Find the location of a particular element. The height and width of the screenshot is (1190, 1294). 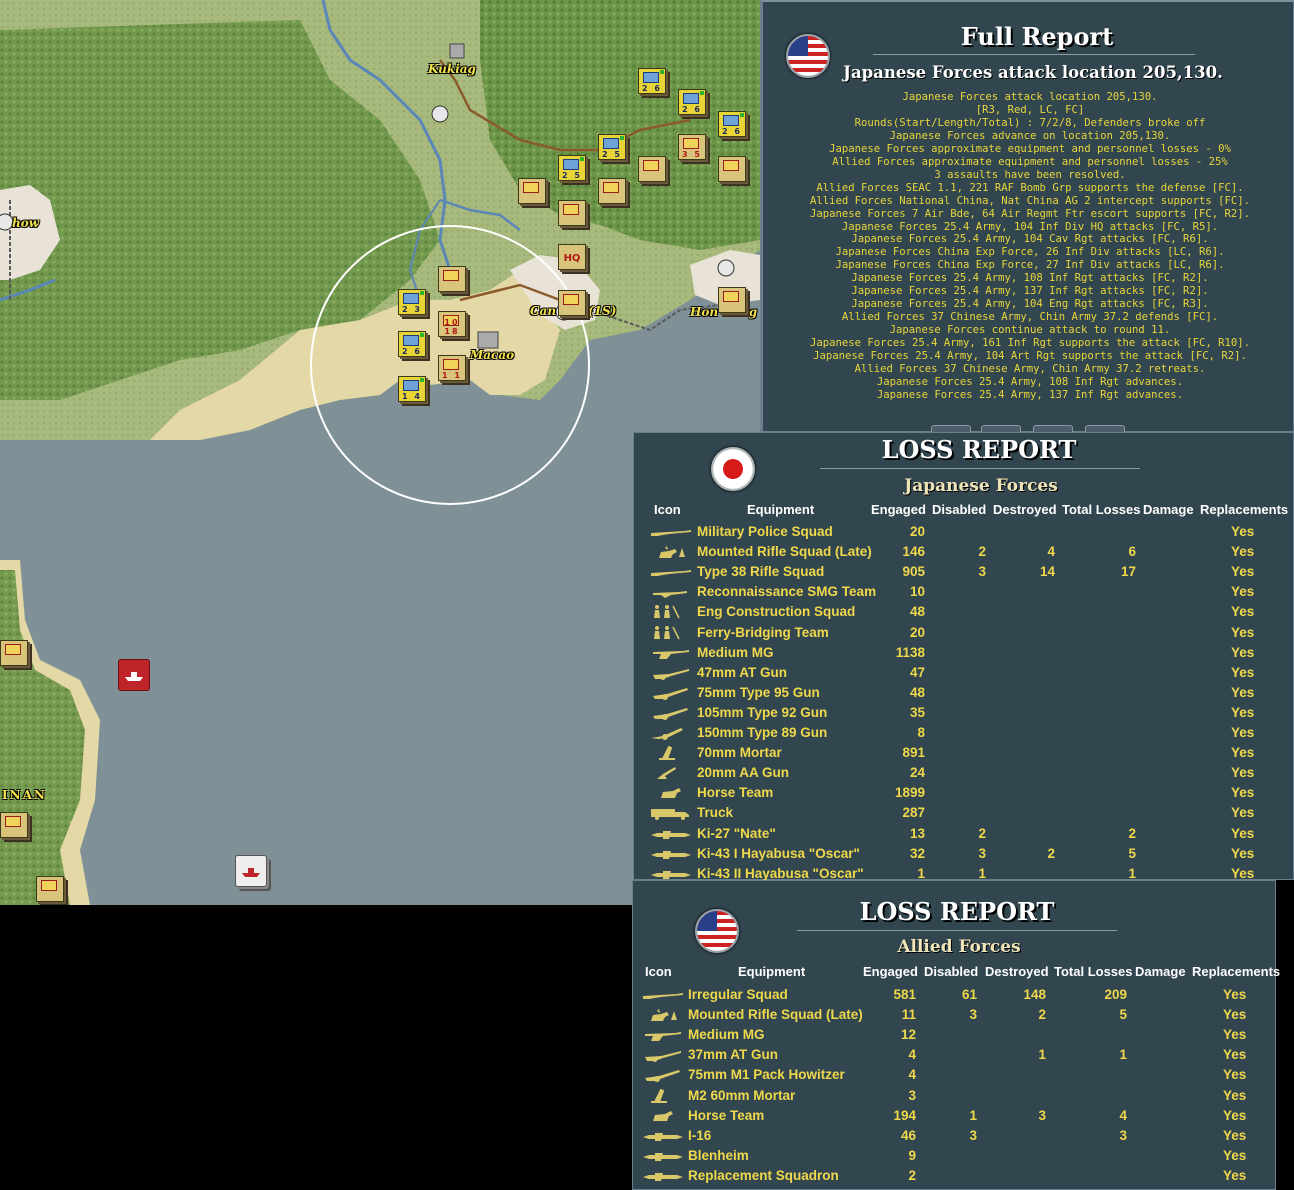

engaged-count: 32 is located at coordinates (917, 853).